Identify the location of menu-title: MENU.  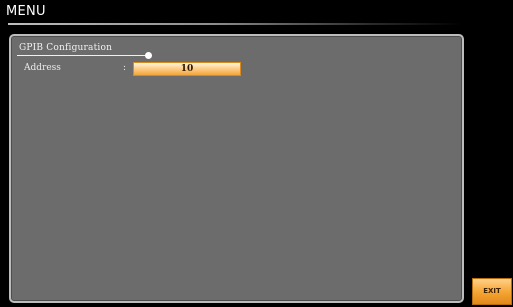
(26, 11).